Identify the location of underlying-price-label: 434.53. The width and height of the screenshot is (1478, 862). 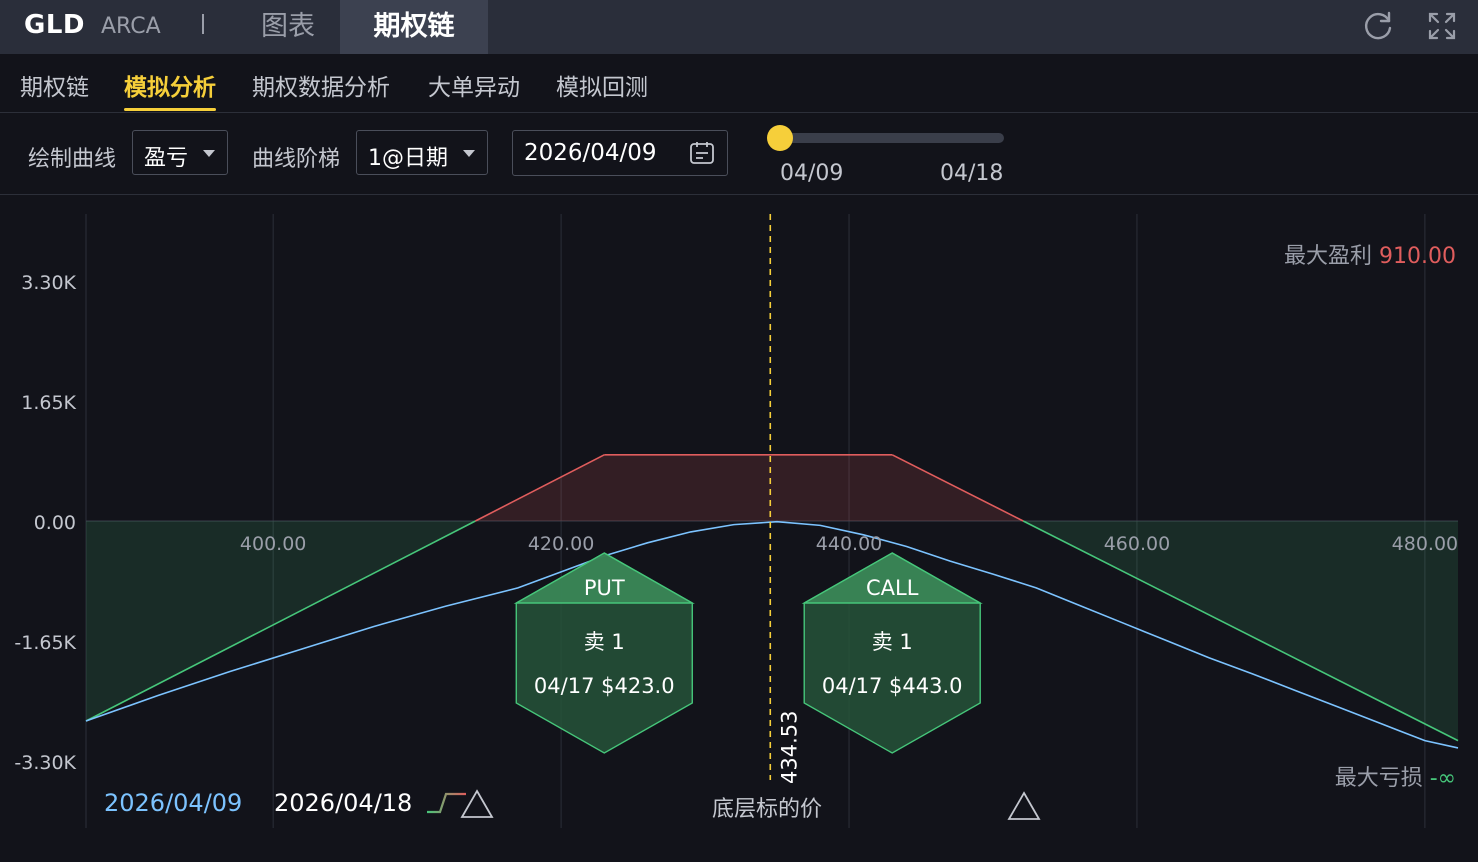
(789, 747).